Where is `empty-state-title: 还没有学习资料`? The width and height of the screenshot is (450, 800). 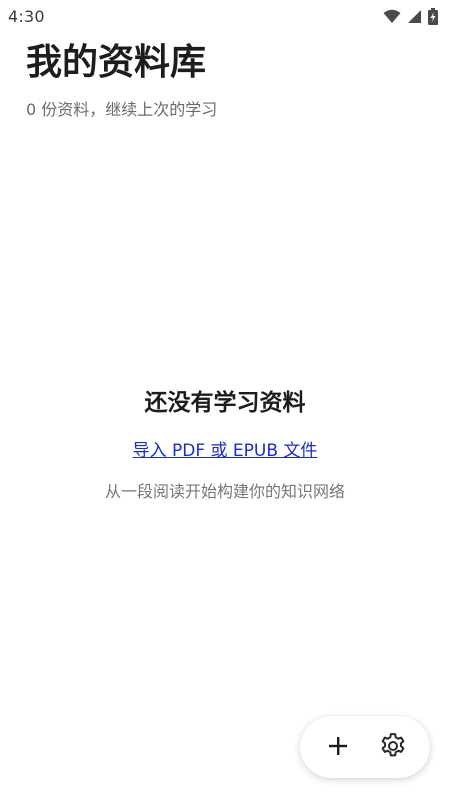
empty-state-title: 还没有学习资料 is located at coordinates (225, 403).